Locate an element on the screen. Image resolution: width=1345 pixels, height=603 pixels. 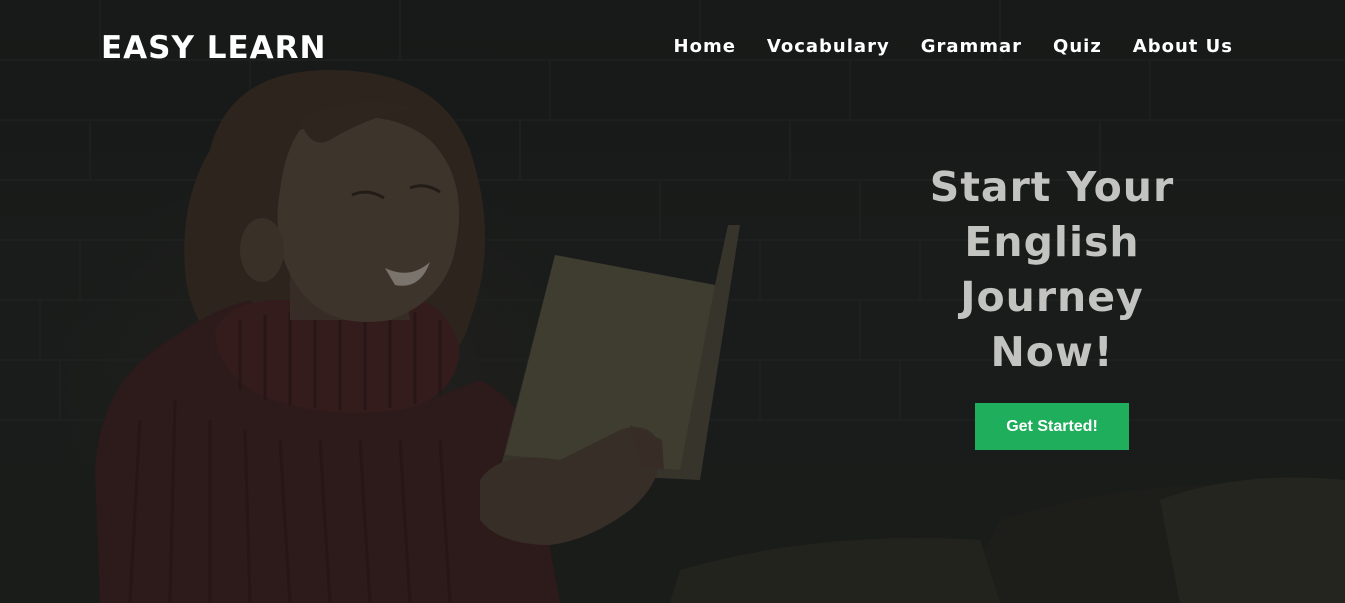
nav-about-us: About Us is located at coordinates (1183, 47).